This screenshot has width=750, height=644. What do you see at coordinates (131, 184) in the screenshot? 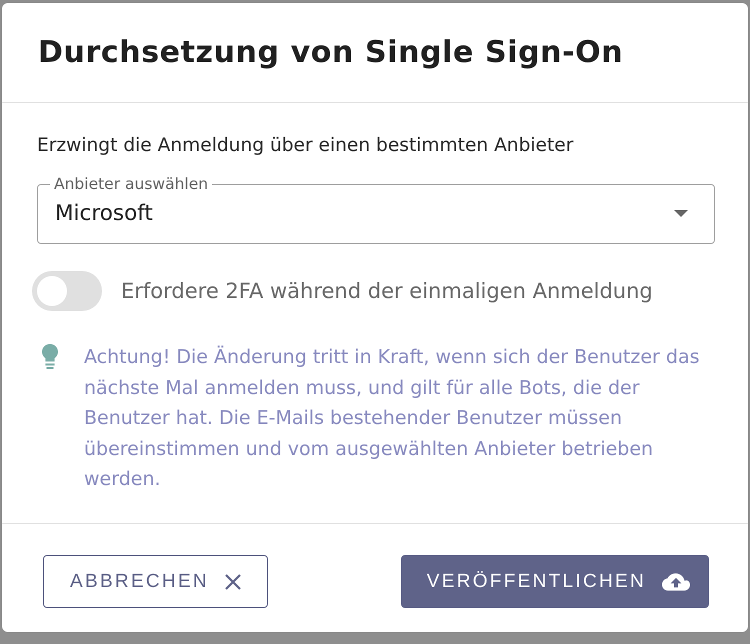
I see `field-label: Anbieter auswählen` at bounding box center [131, 184].